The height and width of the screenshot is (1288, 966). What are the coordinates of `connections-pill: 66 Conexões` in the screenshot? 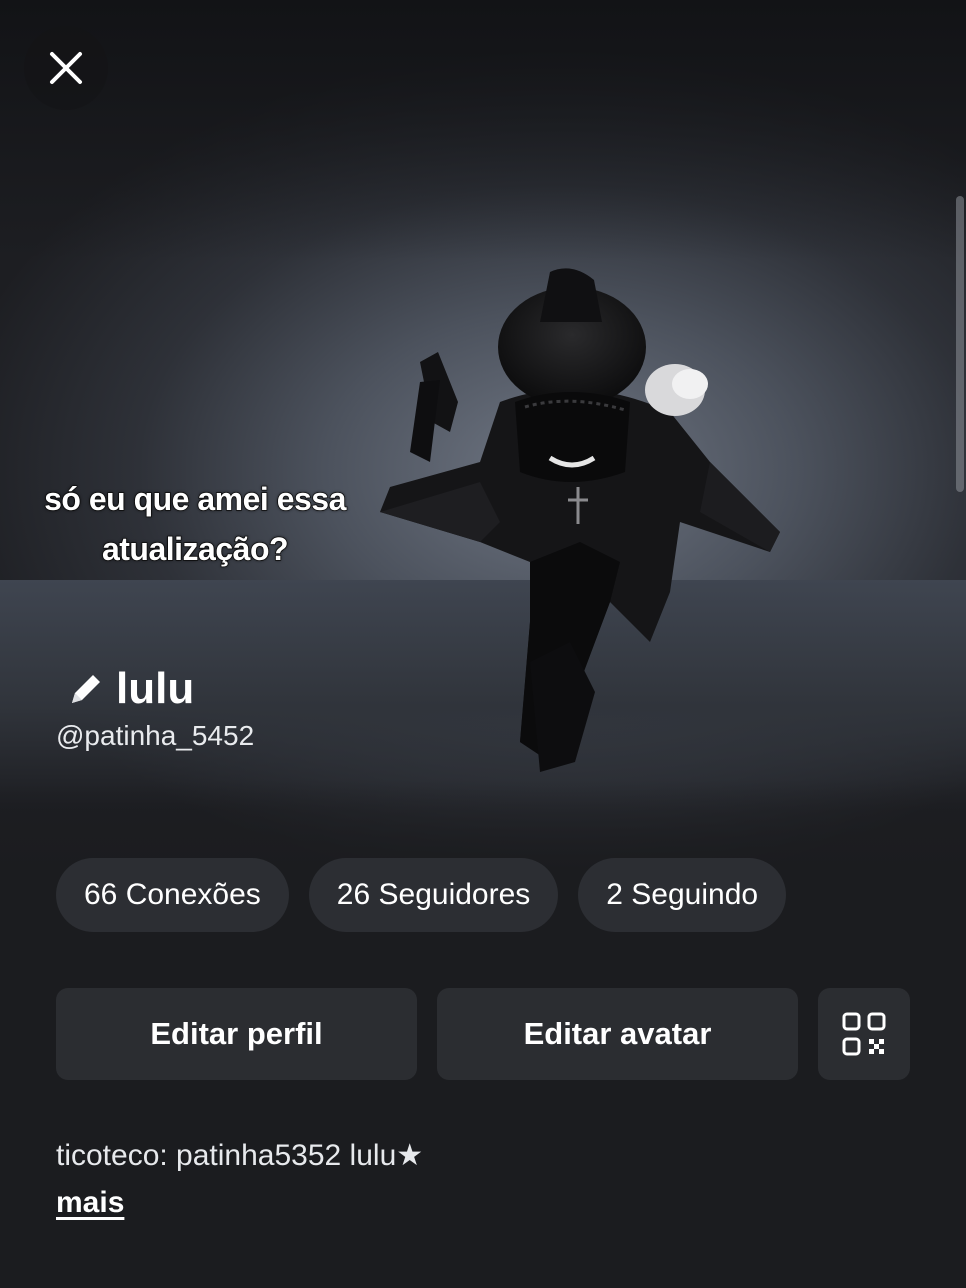 It's located at (172, 895).